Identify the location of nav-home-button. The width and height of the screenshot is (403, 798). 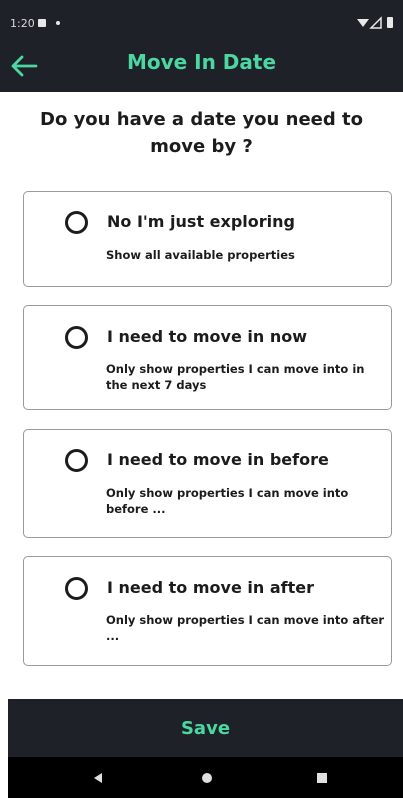
(207, 778).